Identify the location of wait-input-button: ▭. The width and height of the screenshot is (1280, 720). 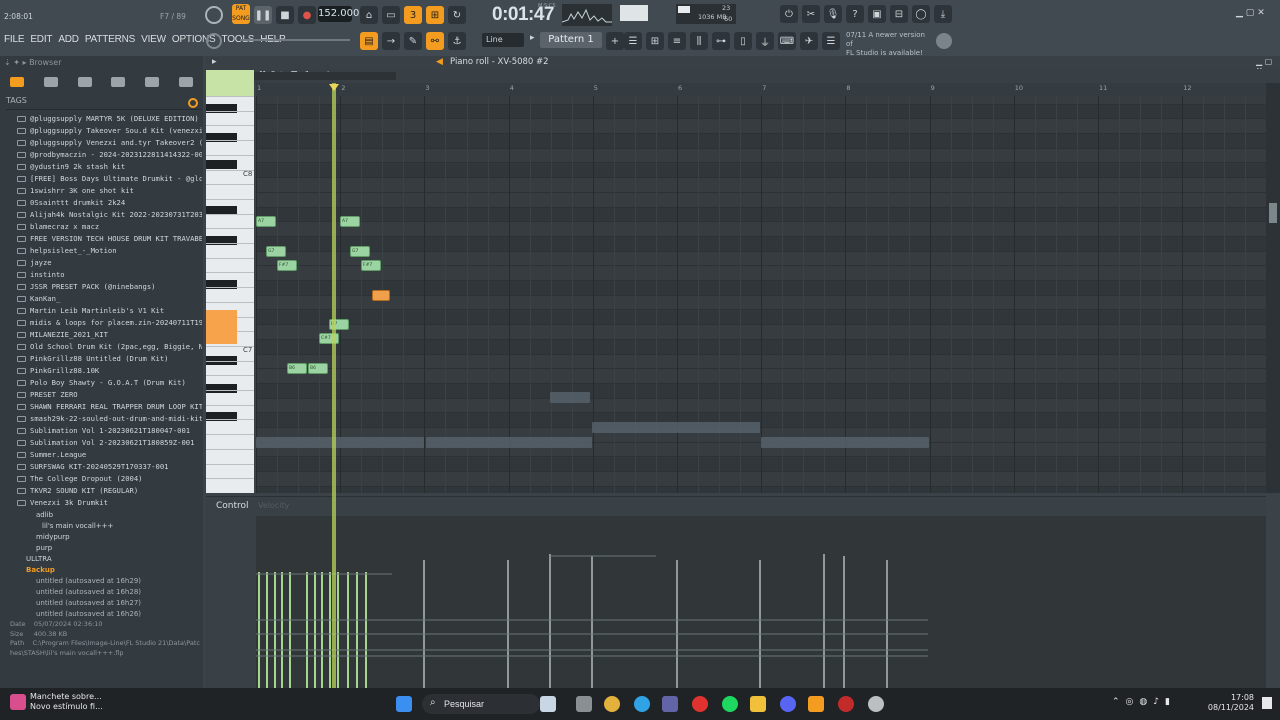
(391, 15).